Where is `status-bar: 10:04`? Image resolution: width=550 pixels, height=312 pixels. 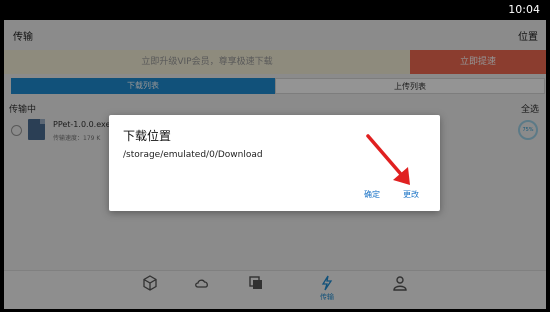
status-bar: 10:04 is located at coordinates (275, 10).